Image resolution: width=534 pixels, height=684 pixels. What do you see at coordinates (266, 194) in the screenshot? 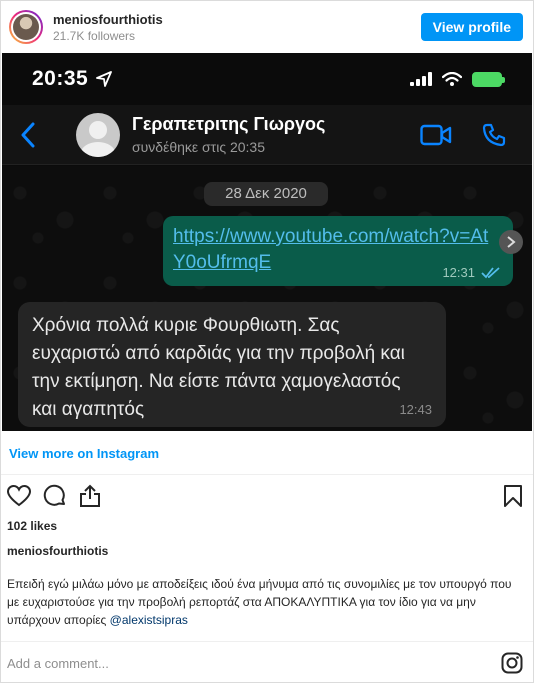
I see `date-separator: 28 Δεκ 2020` at bounding box center [266, 194].